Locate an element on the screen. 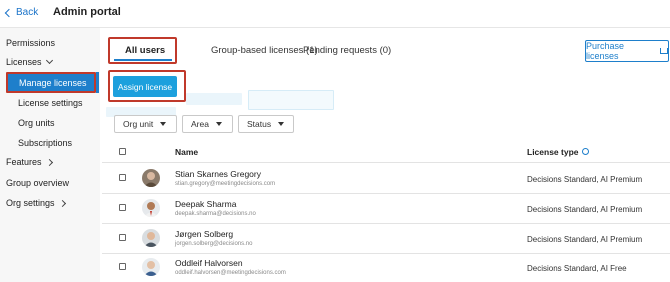  tab-pending-requests: Pending requests (0) is located at coordinates (347, 50).